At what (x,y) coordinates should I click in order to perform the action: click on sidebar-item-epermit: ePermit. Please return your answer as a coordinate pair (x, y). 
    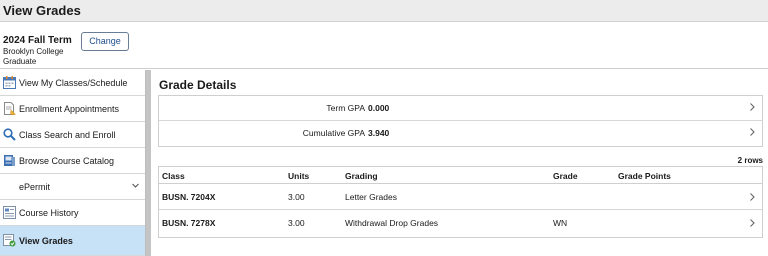
    Looking at the image, I should click on (72, 187).